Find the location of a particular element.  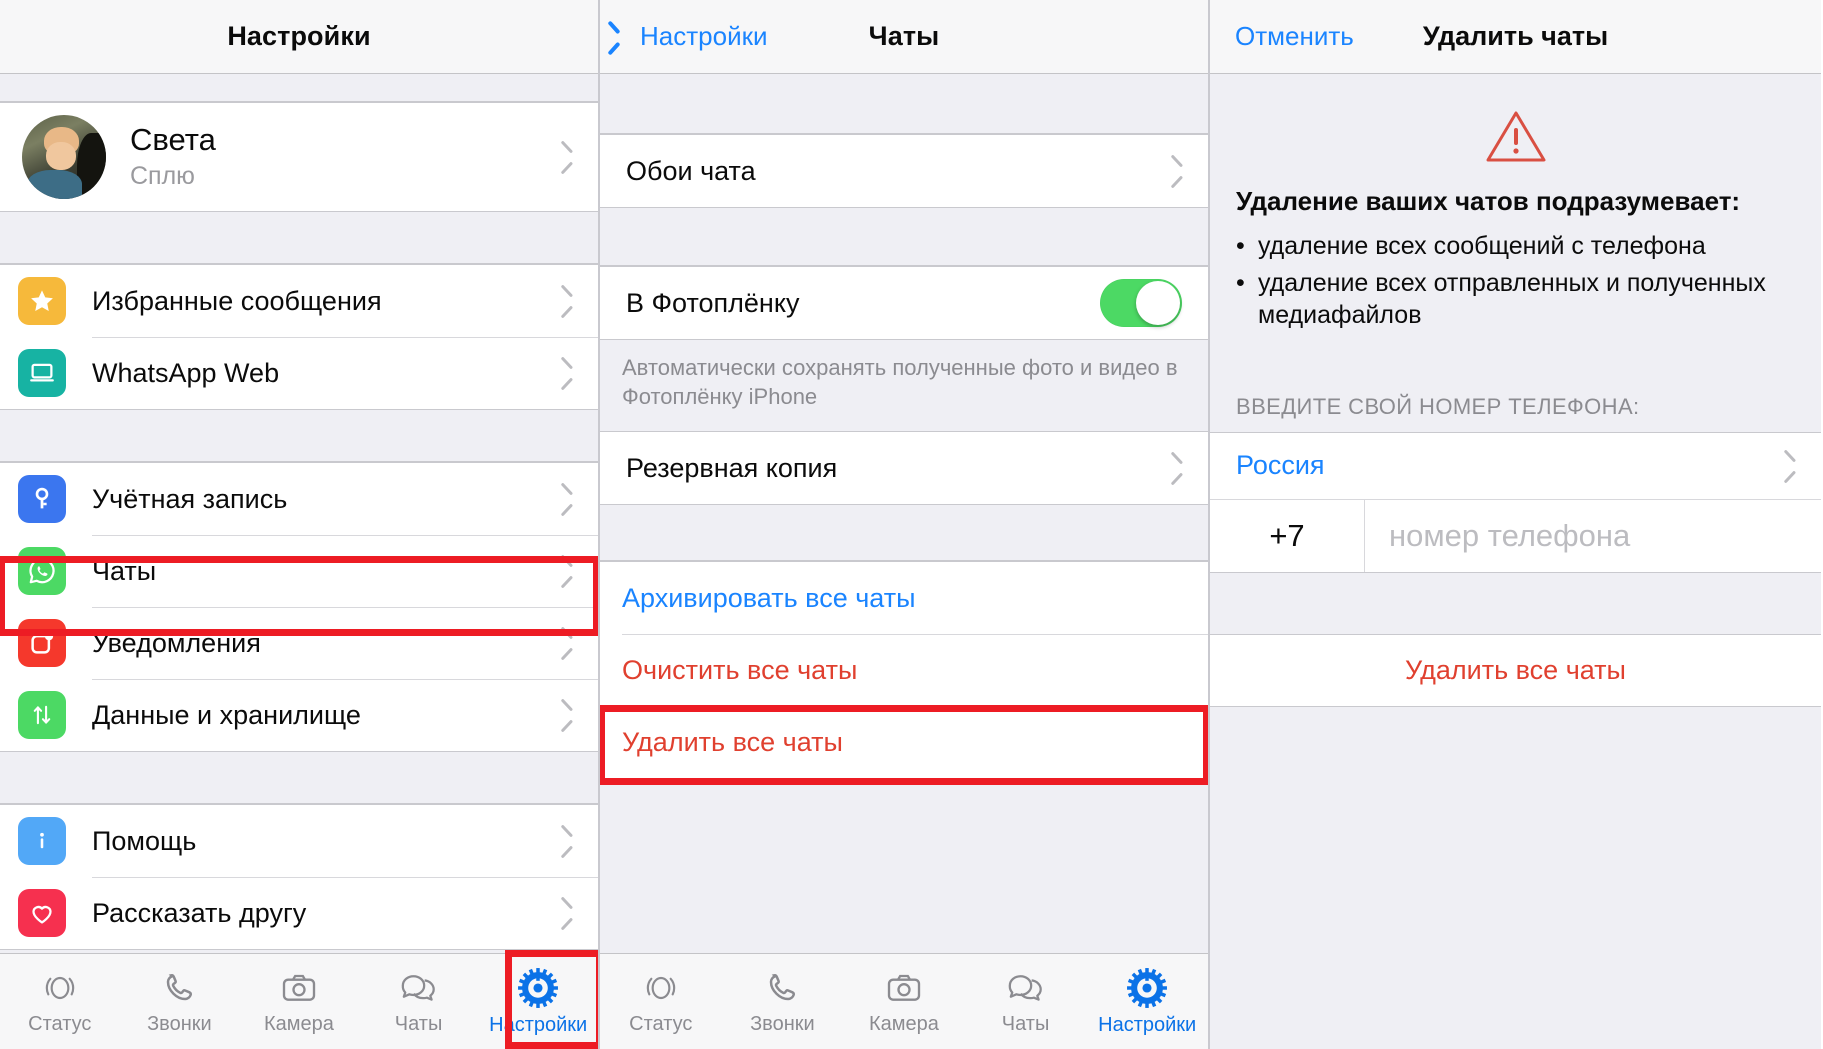

item-label: Данные и хранилище is located at coordinates (226, 714).